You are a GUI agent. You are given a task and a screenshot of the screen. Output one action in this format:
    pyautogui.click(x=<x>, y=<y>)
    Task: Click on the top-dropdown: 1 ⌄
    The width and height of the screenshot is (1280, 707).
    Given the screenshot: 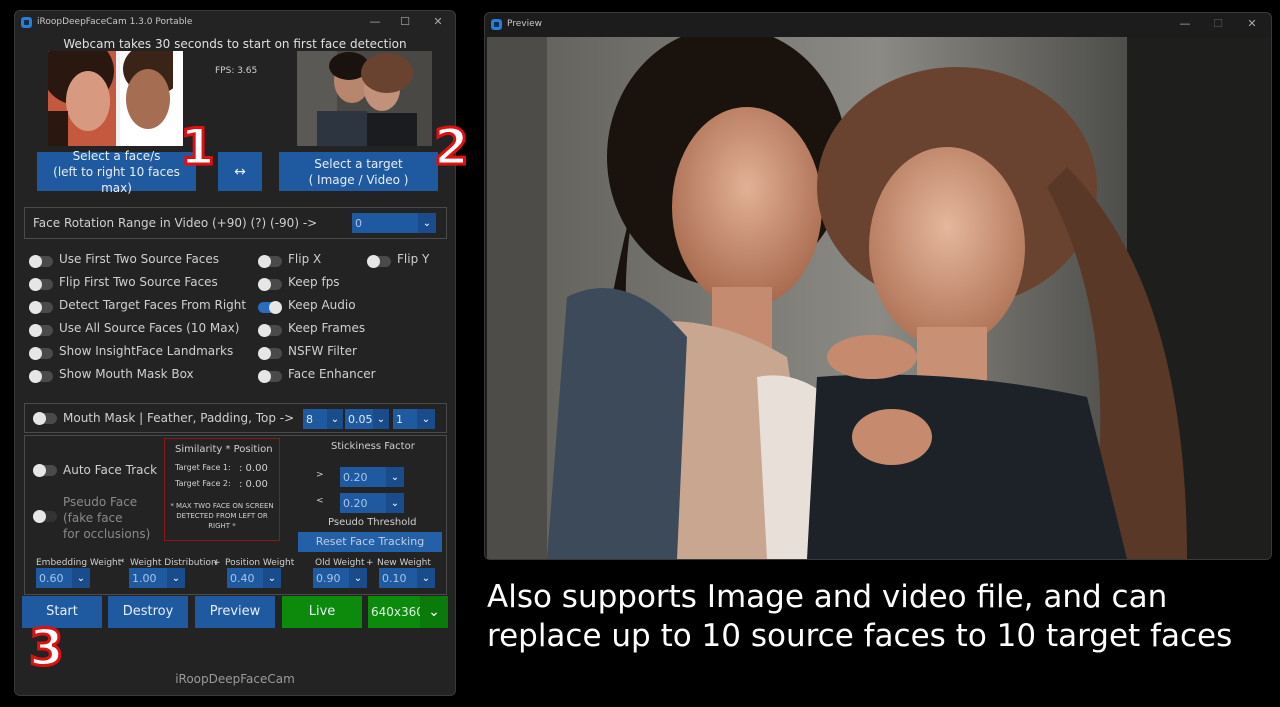 What is the action you would take?
    pyautogui.click(x=414, y=419)
    